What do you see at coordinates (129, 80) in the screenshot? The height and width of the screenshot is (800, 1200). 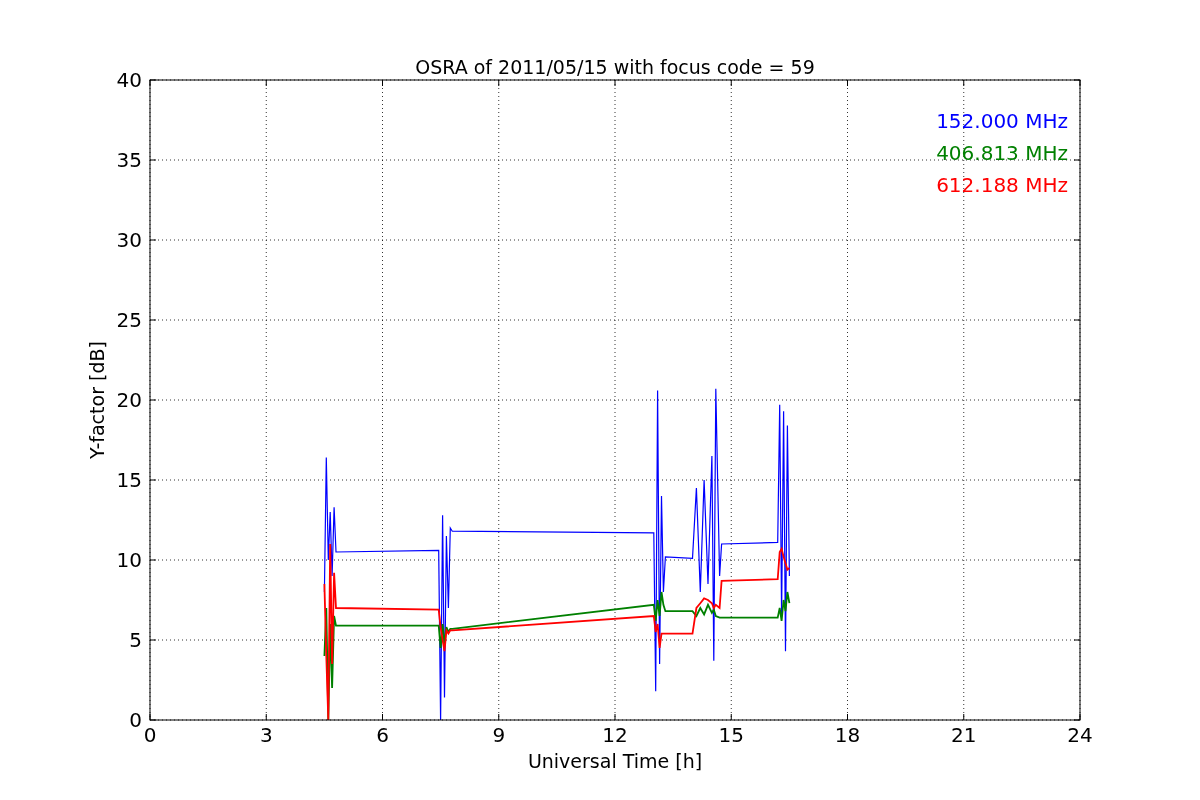 I see `y-tick-label: 40` at bounding box center [129, 80].